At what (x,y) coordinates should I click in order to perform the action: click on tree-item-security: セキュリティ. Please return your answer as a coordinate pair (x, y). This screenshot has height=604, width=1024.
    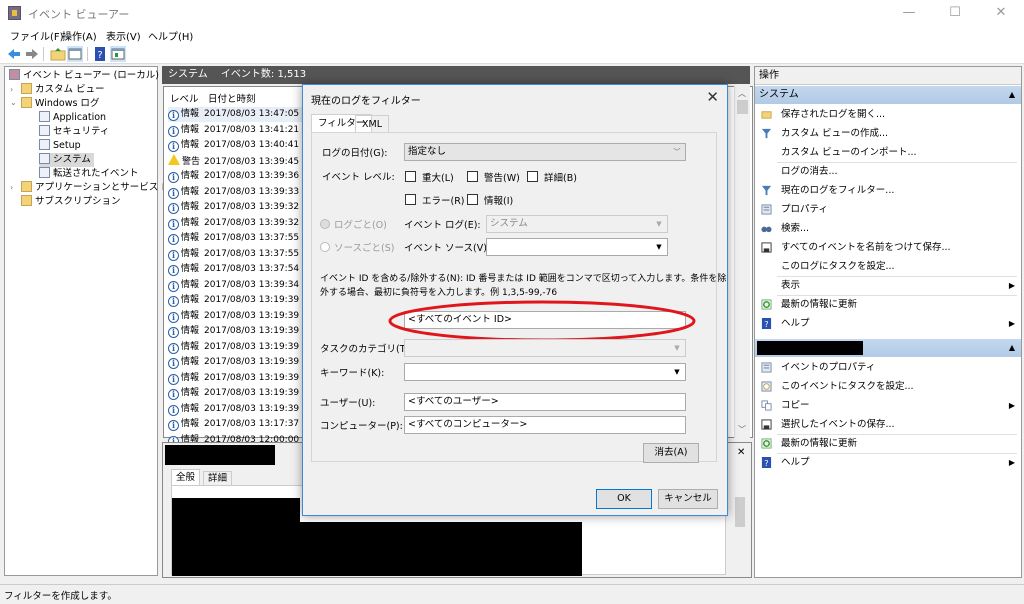
    Looking at the image, I should click on (74, 132).